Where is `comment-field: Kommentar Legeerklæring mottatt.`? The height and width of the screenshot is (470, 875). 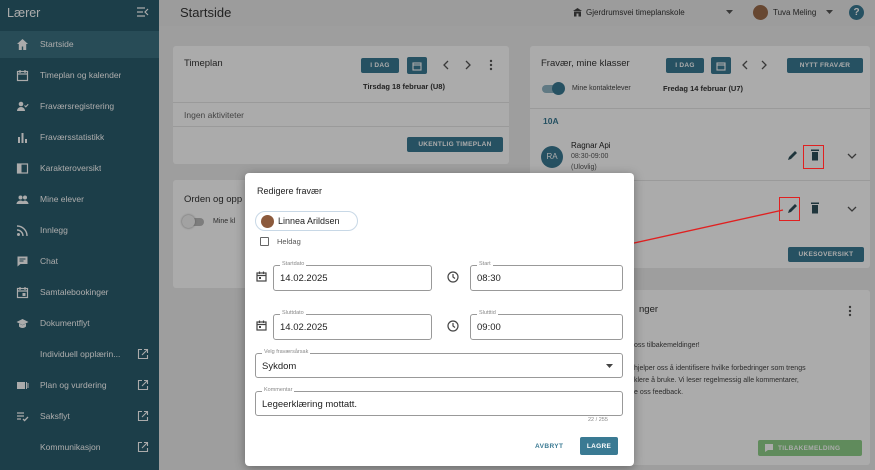 comment-field: Kommentar Legeerklæring mottatt. is located at coordinates (439, 401).